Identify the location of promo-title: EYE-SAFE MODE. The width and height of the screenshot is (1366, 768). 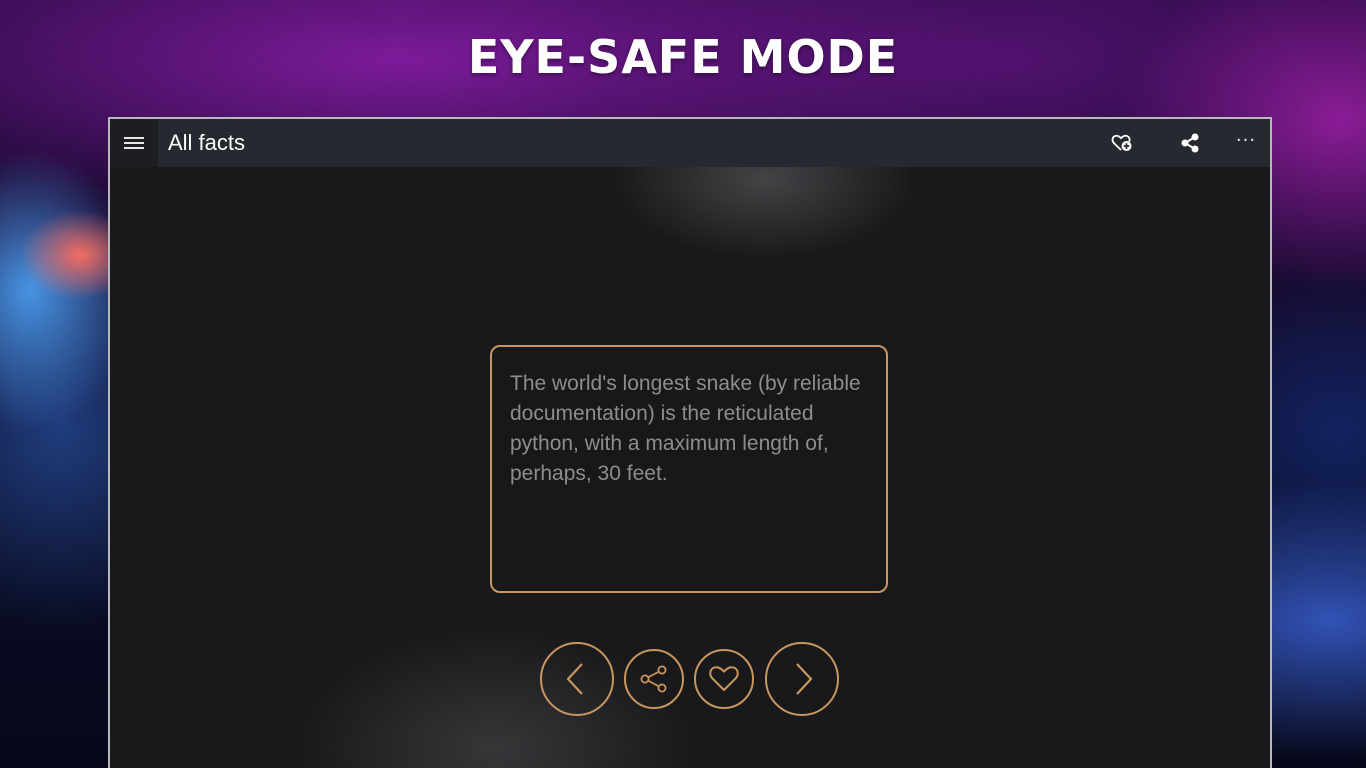
(683, 57).